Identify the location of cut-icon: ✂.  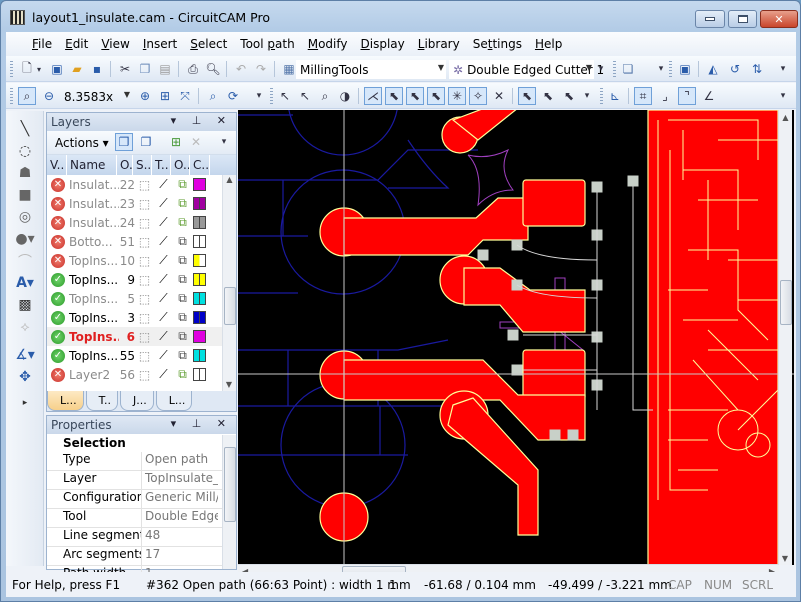
(125, 69).